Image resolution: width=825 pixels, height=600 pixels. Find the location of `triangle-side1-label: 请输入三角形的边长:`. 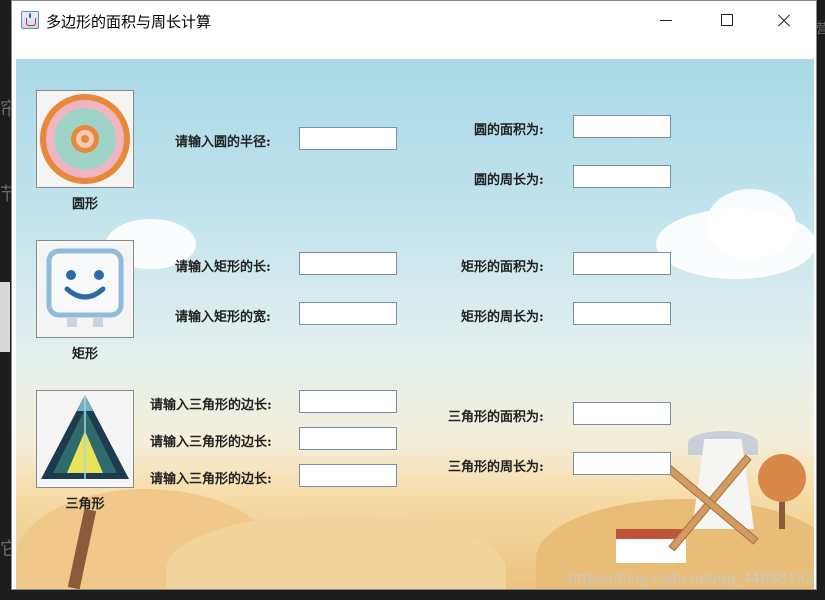

triangle-side1-label: 请输入三角形的边长: is located at coordinates (211, 405).